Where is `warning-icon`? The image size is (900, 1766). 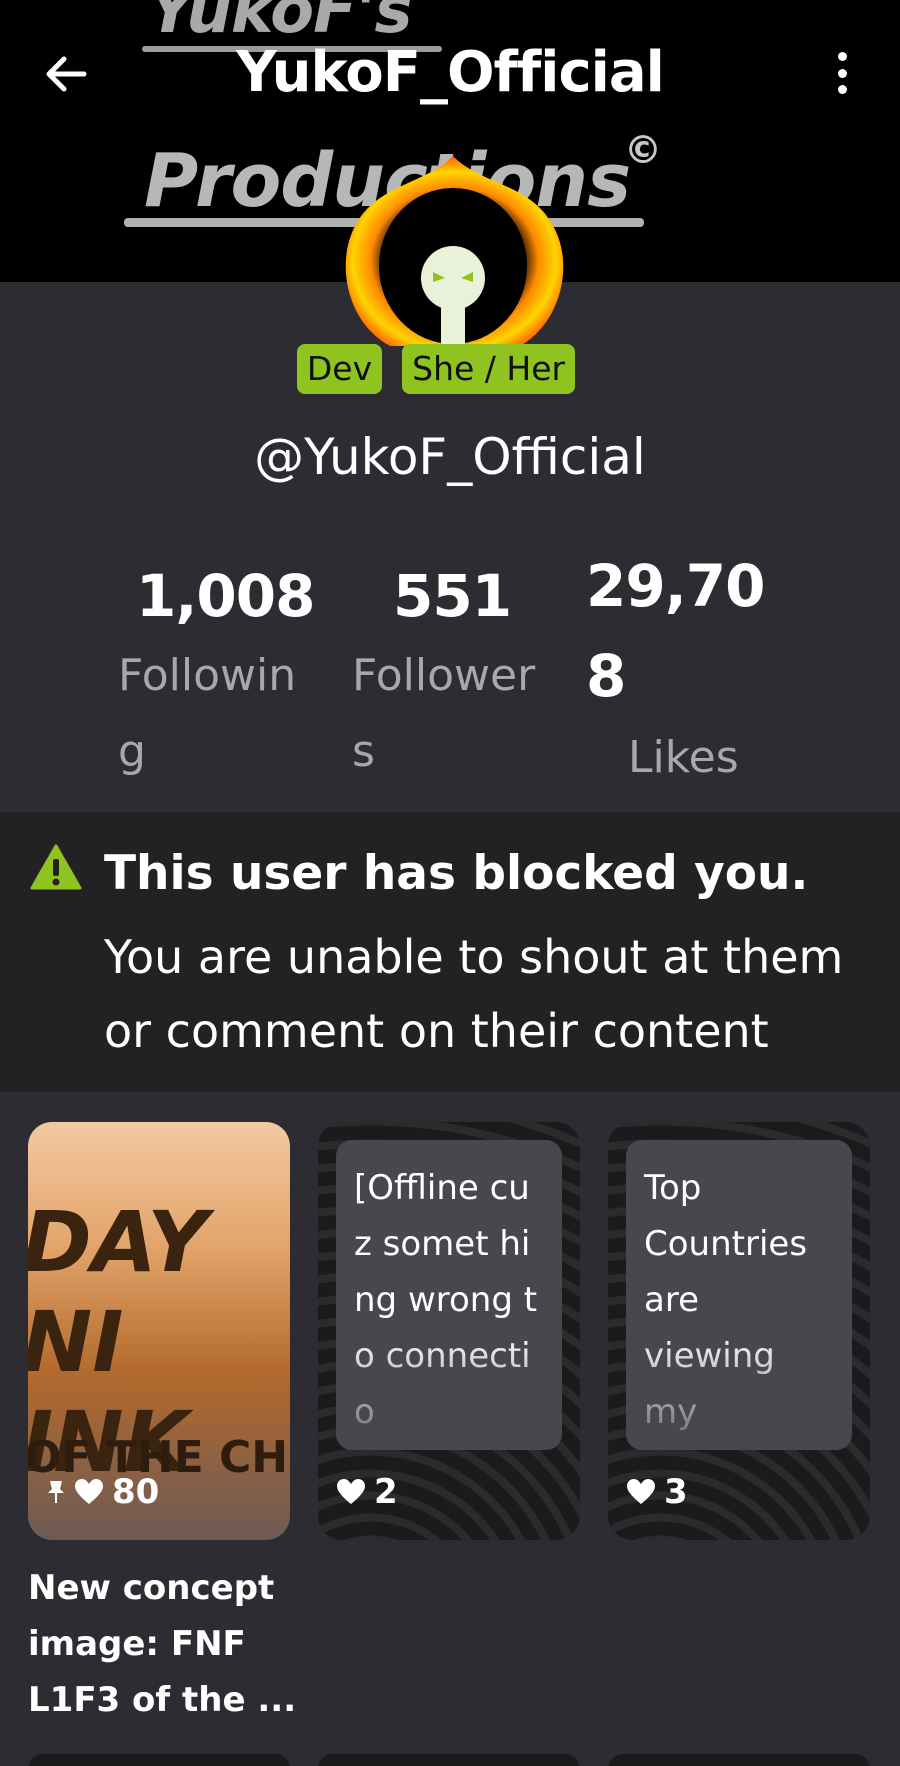
warning-icon is located at coordinates (56, 867).